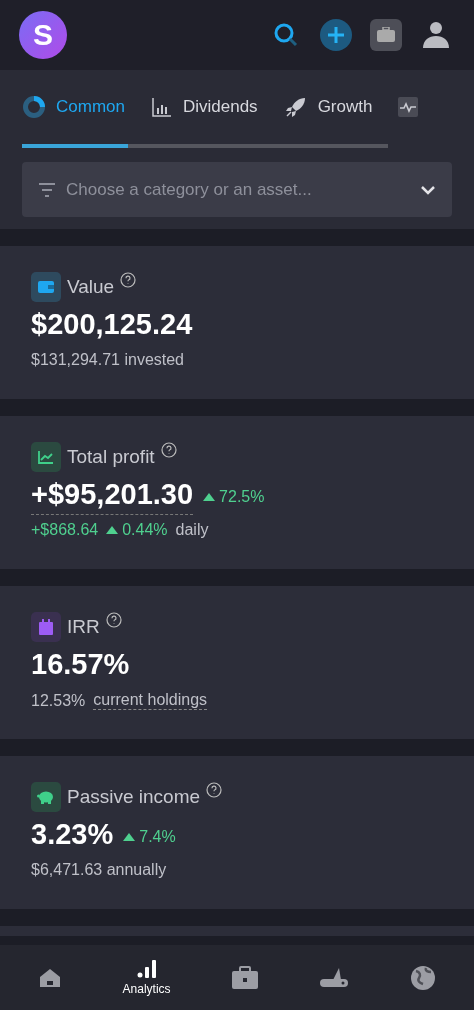 The image size is (474, 1010). What do you see at coordinates (242, 496) in the screenshot?
I see `change-text: 72.5%` at bounding box center [242, 496].